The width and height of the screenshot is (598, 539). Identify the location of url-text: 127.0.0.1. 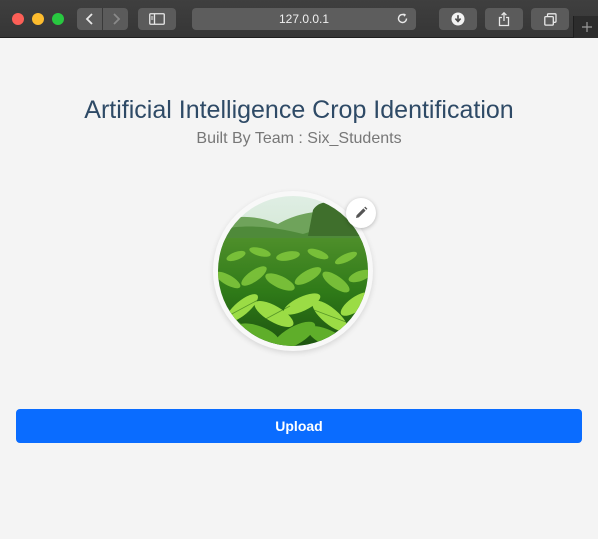
(304, 19).